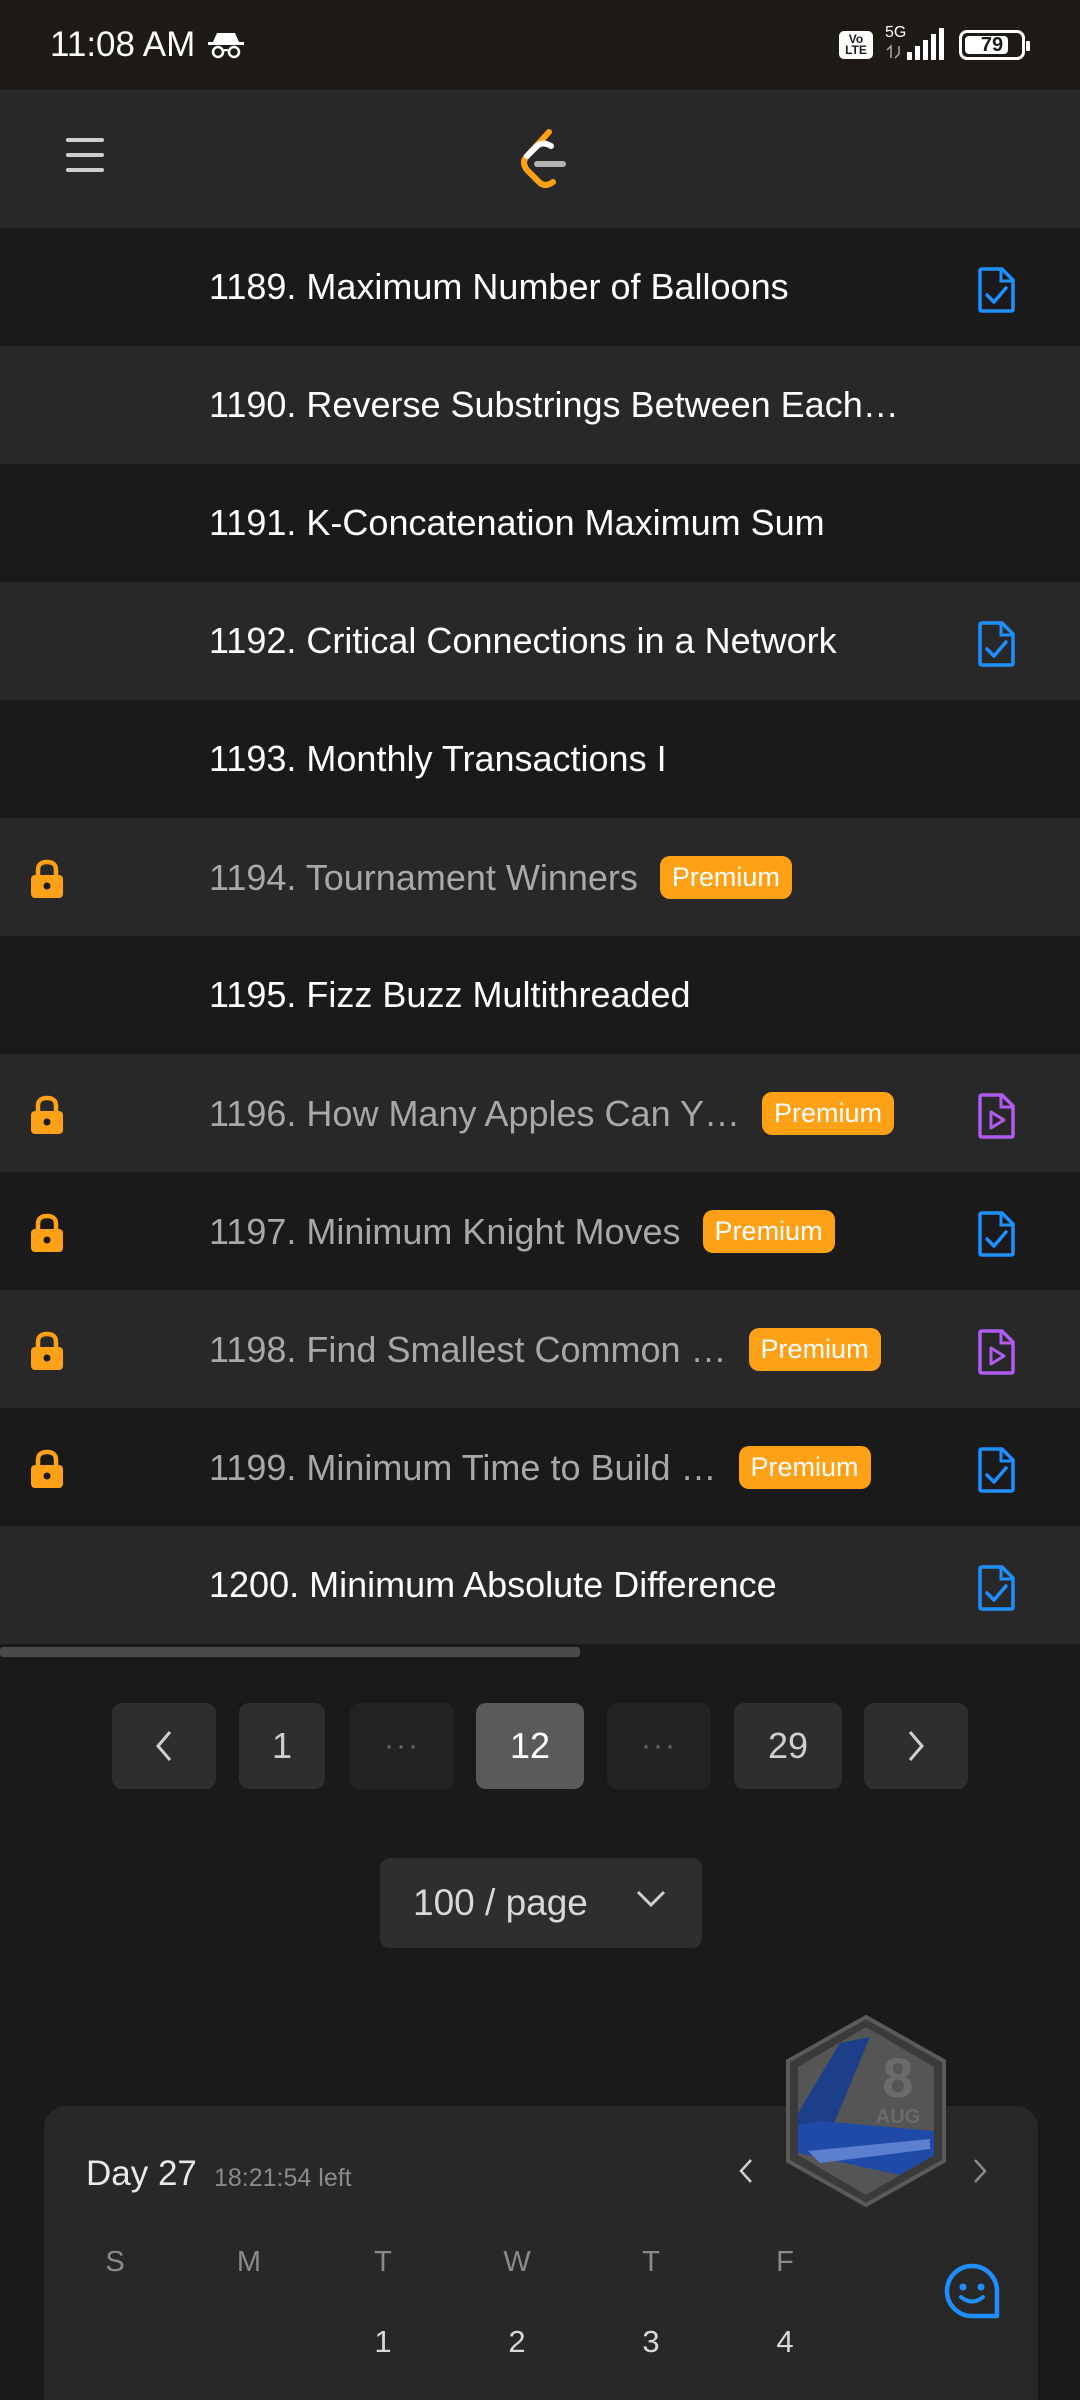 Image resolution: width=1080 pixels, height=2400 pixels. What do you see at coordinates (517, 2262) in the screenshot?
I see `weekday-label: W` at bounding box center [517, 2262].